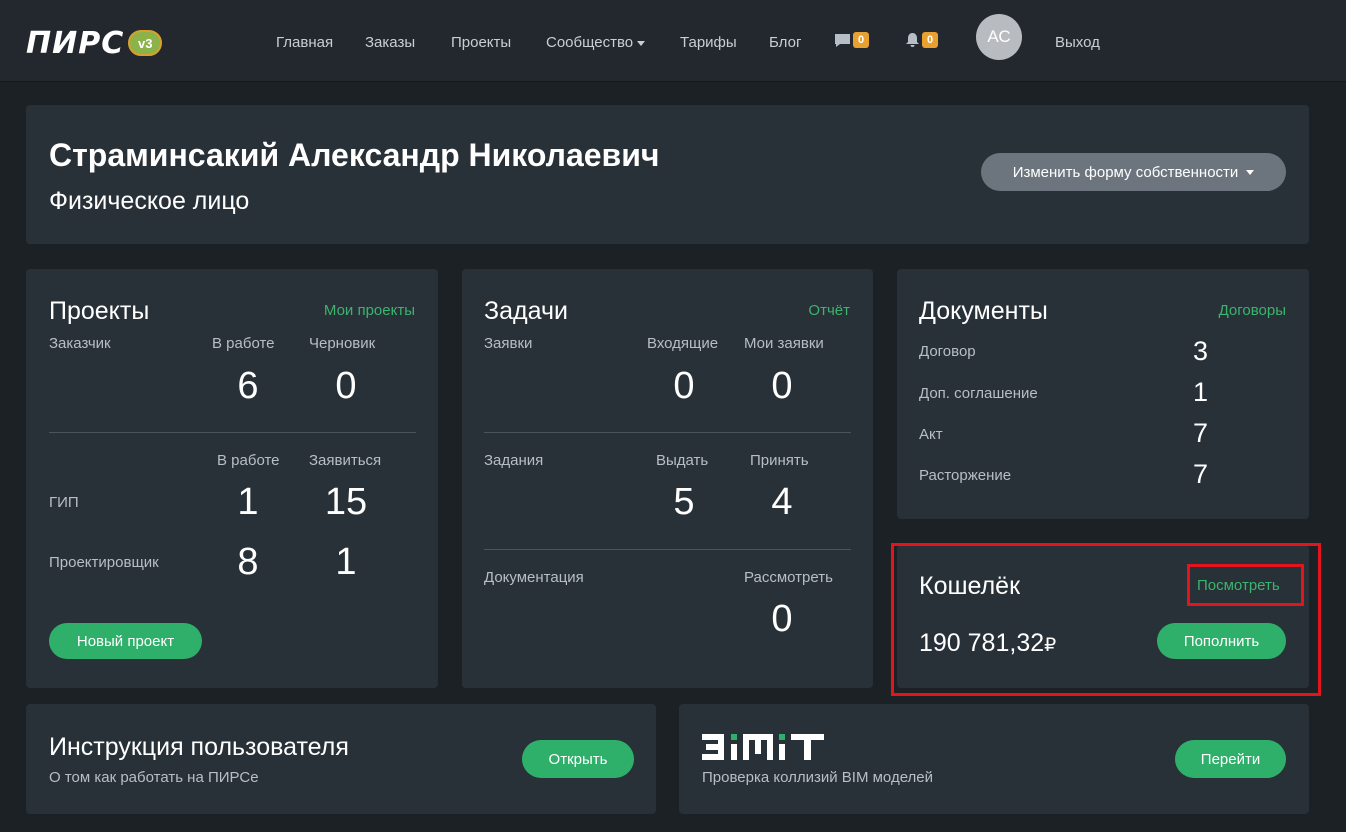 This screenshot has width=1346, height=832. Describe the element at coordinates (346, 386) in the screenshot. I see `customer-draft-count: 0` at that location.